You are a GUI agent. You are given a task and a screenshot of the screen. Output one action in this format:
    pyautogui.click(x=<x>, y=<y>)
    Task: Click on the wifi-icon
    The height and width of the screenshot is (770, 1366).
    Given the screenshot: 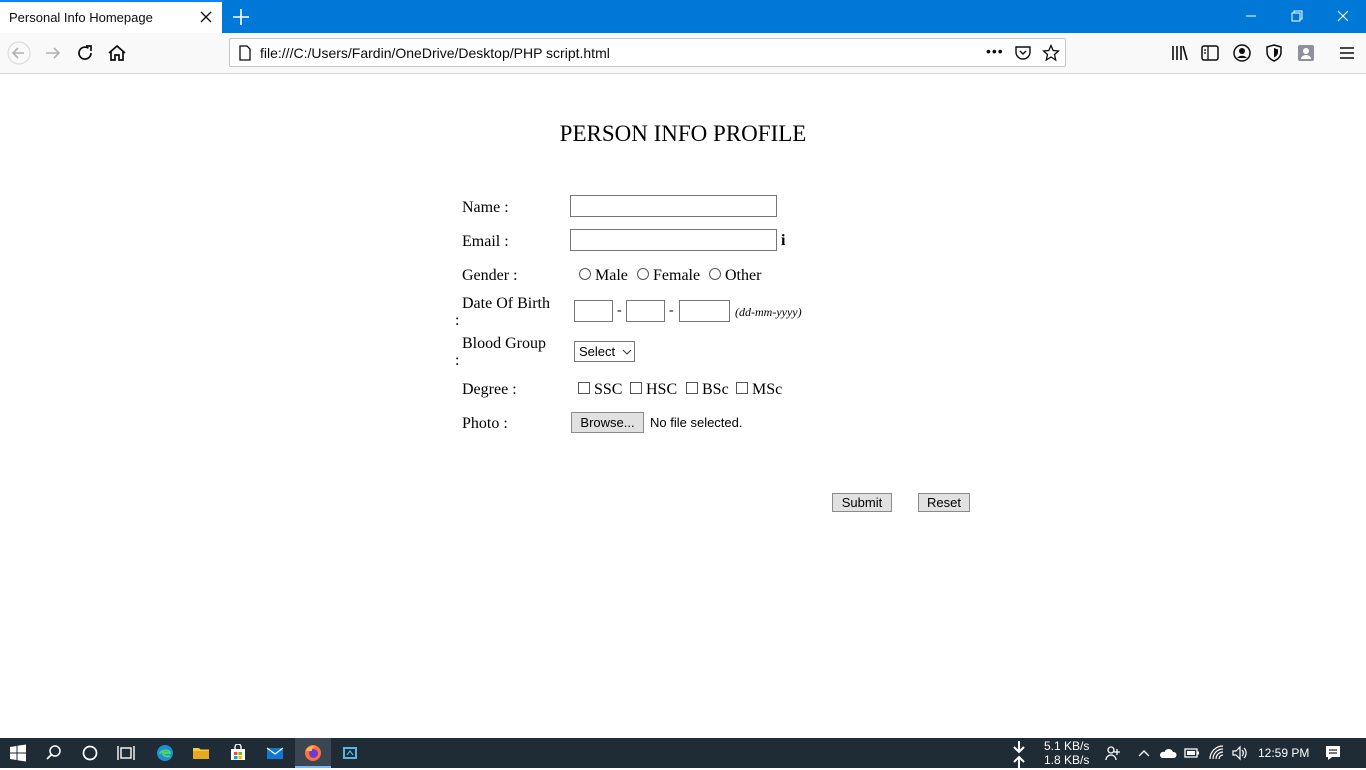 What is the action you would take?
    pyautogui.click(x=1217, y=753)
    